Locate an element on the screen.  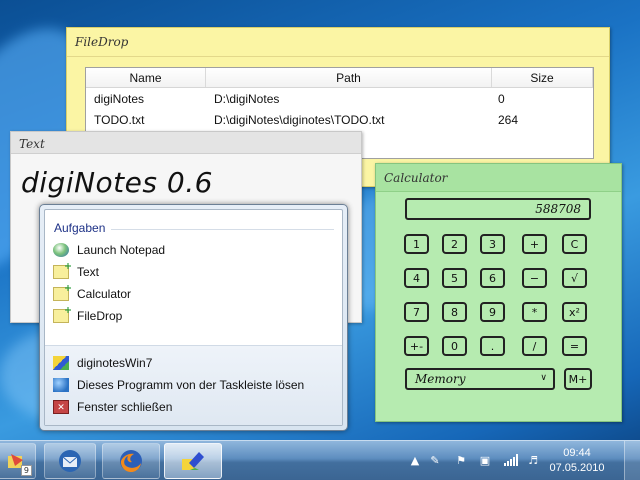
taskbar-app-firefox is located at coordinates (131, 461).